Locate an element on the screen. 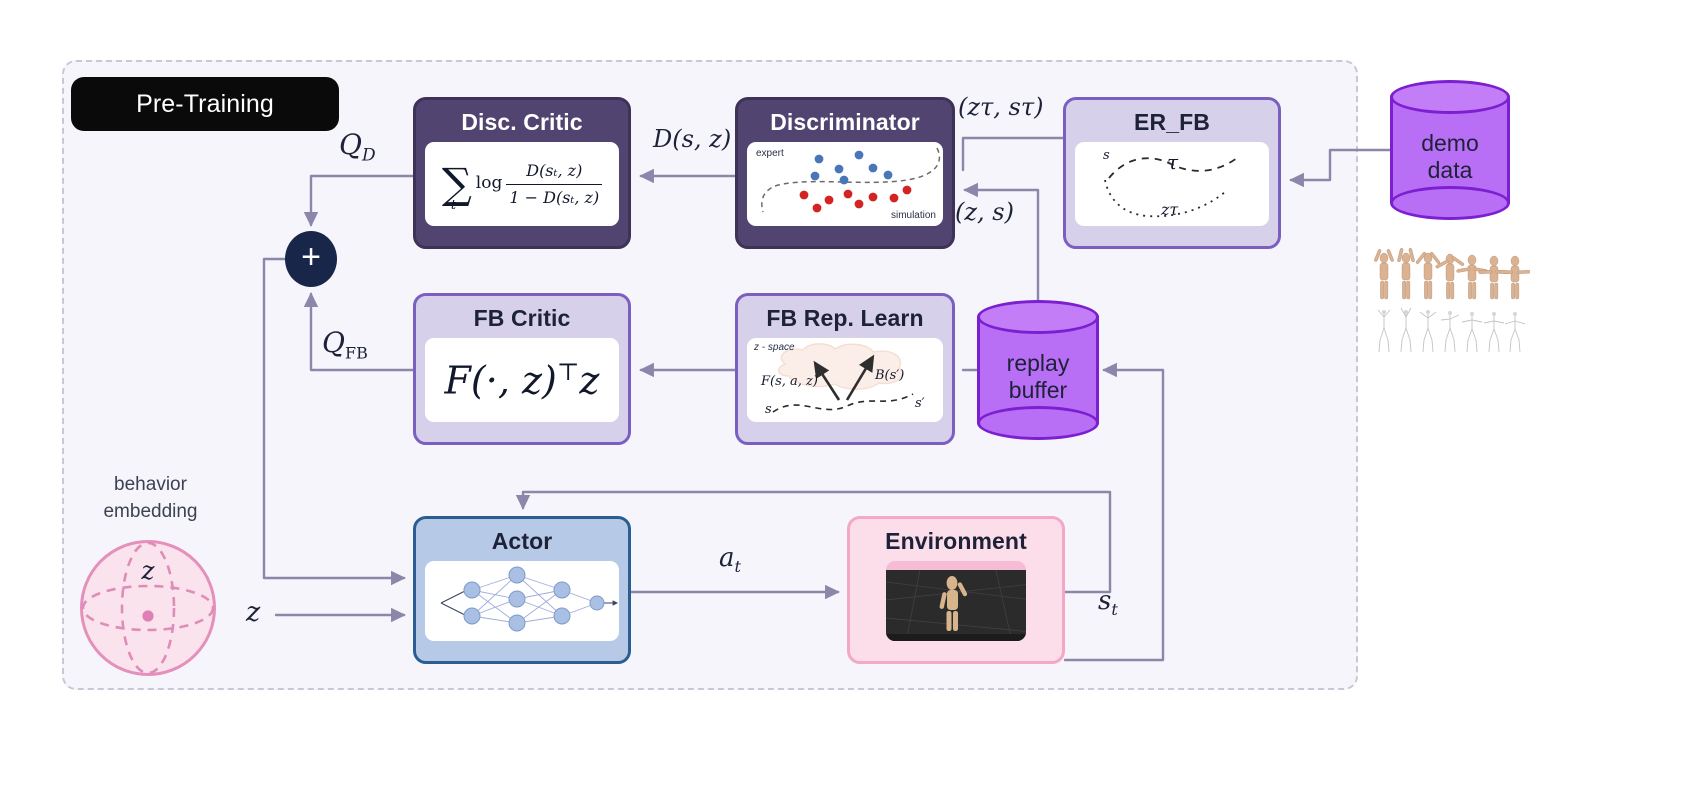 This screenshot has height=810, width=1696. fb-rep-label-F: F(s, a, z) is located at coordinates (789, 381).